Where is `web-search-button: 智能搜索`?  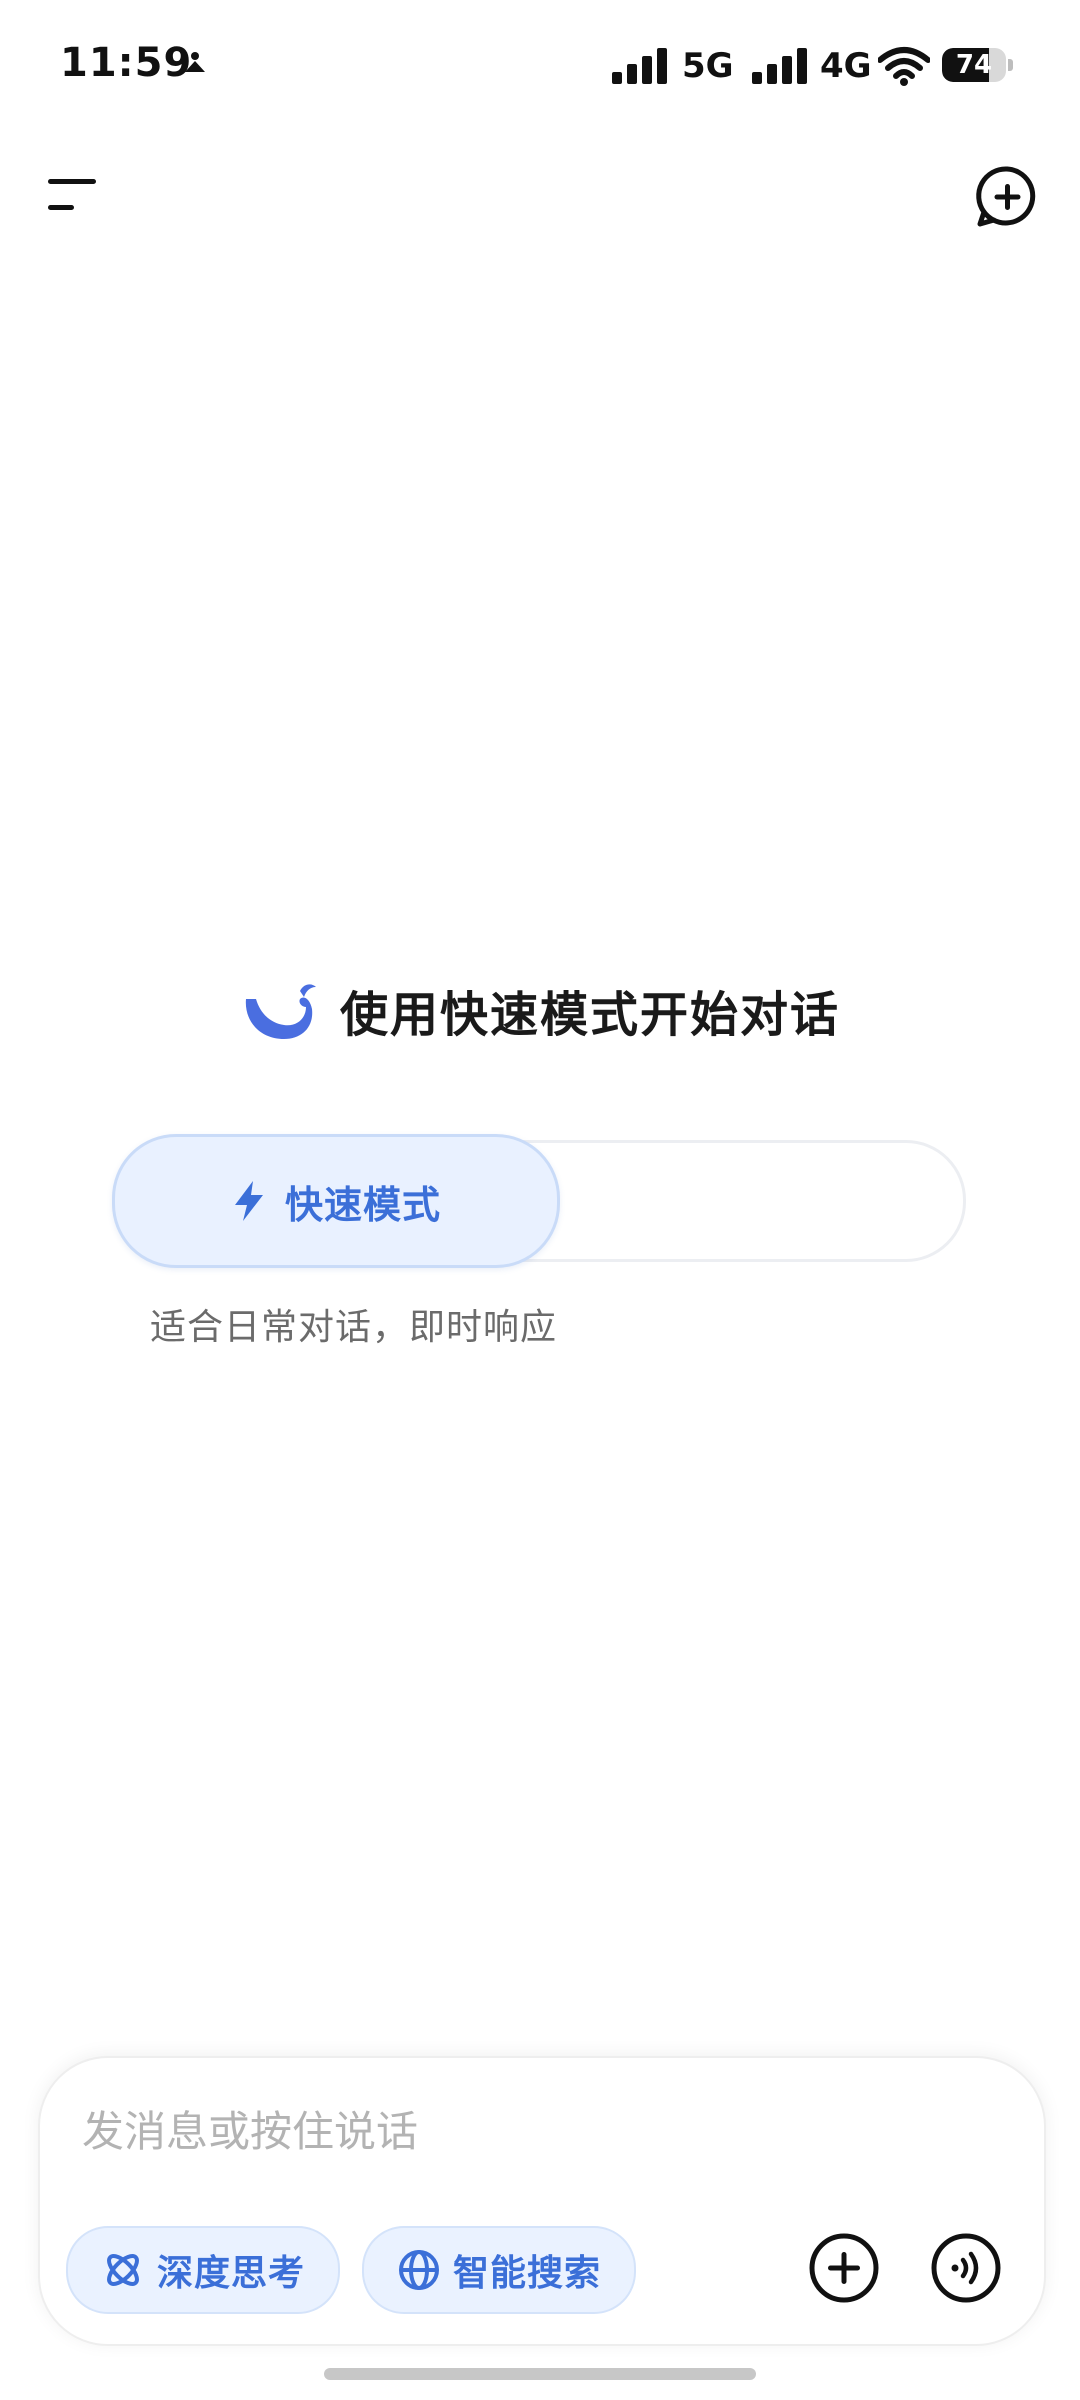 web-search-button: 智能搜索 is located at coordinates (499, 2270).